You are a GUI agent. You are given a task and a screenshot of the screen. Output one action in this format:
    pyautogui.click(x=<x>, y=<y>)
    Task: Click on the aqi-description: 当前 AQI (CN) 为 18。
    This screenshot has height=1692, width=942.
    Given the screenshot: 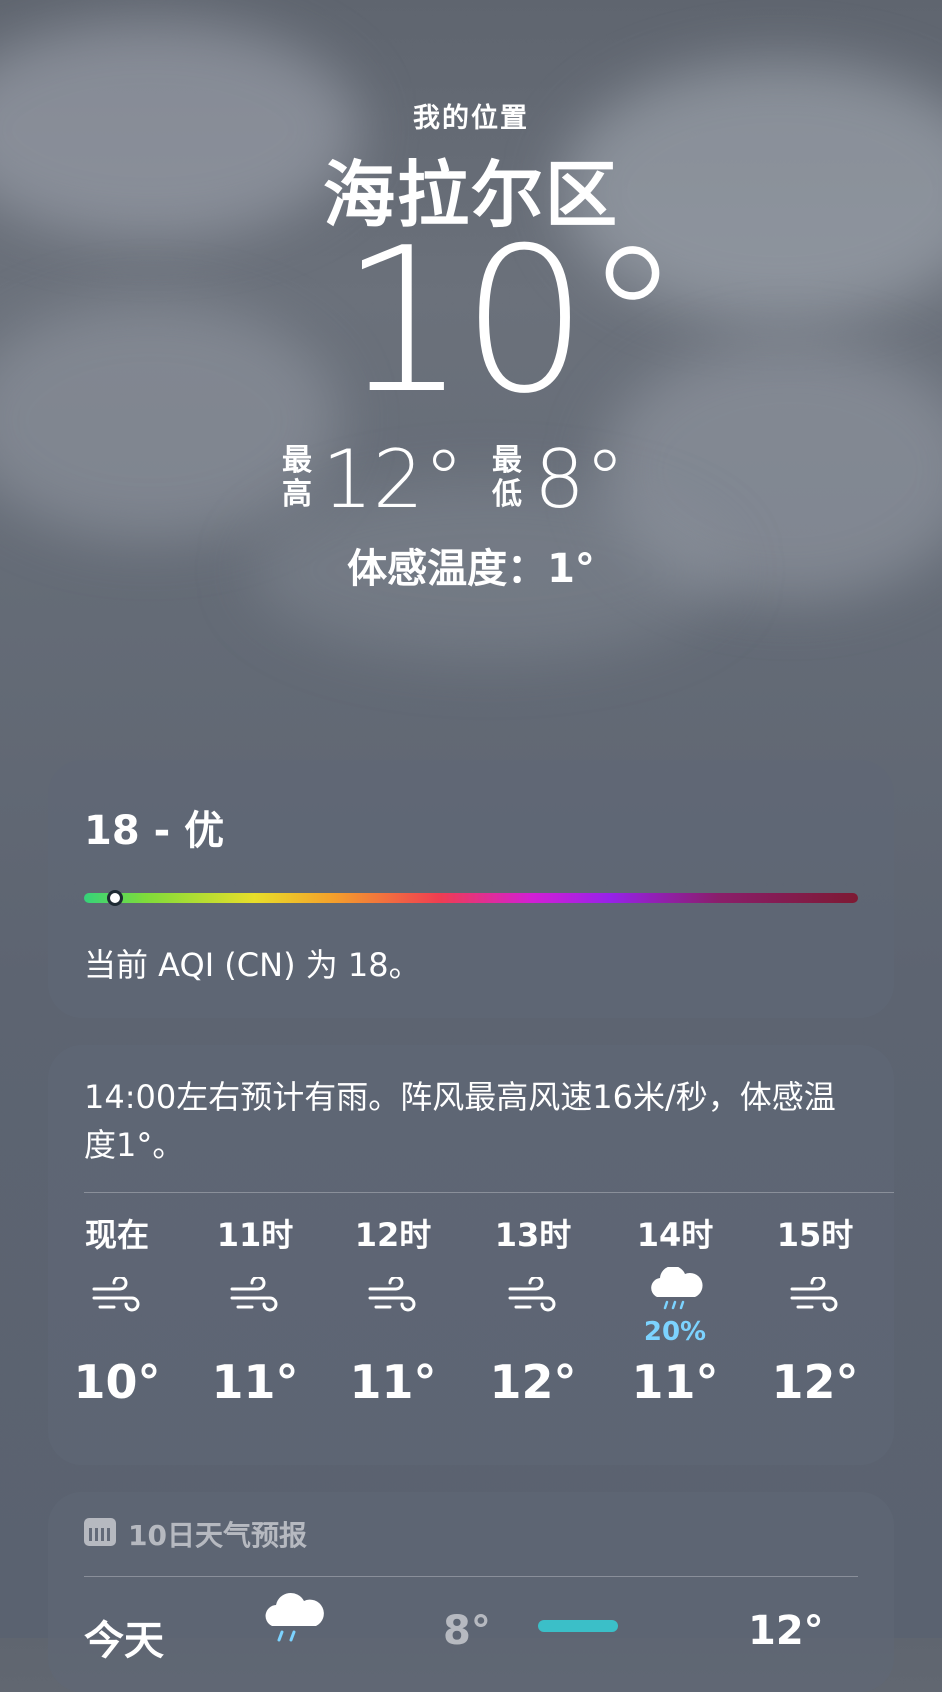 What is the action you would take?
    pyautogui.click(x=252, y=965)
    